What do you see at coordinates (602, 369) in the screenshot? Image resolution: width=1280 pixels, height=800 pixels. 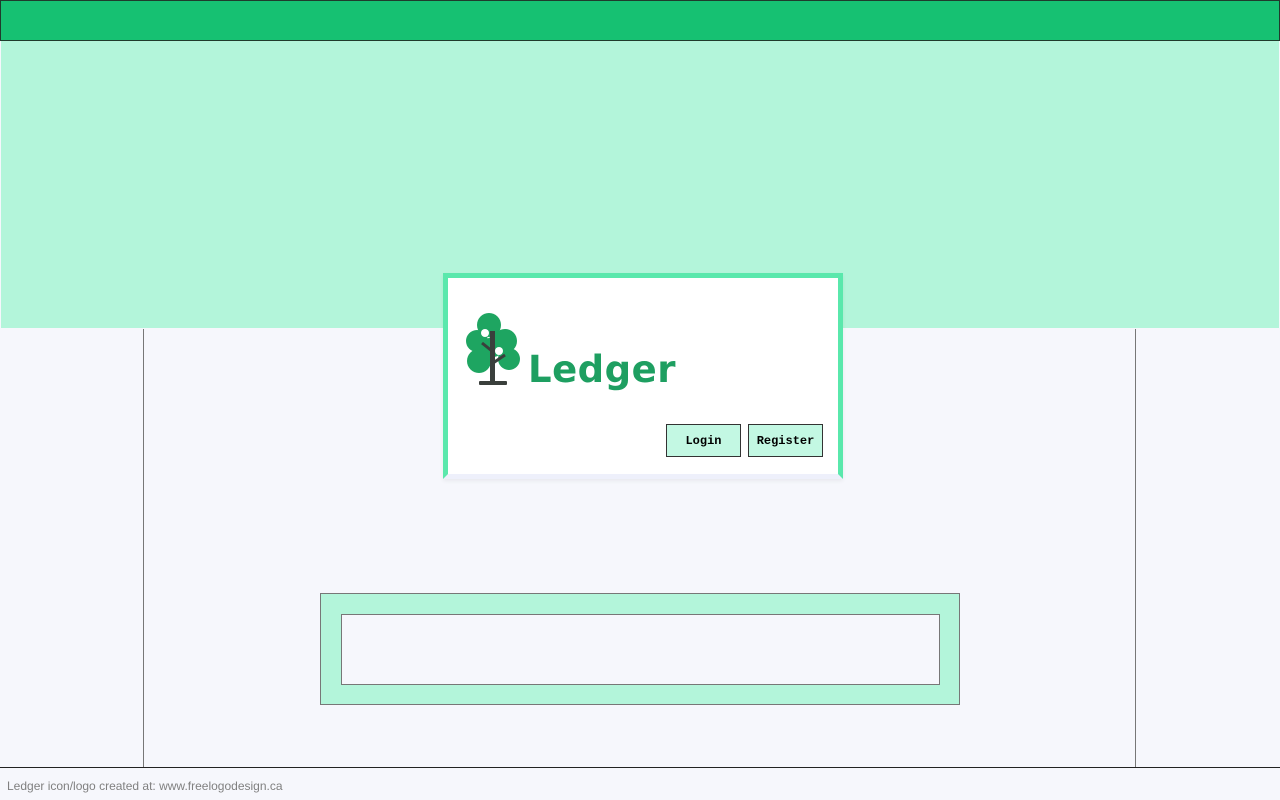 I see `logo-text: Ledger` at bounding box center [602, 369].